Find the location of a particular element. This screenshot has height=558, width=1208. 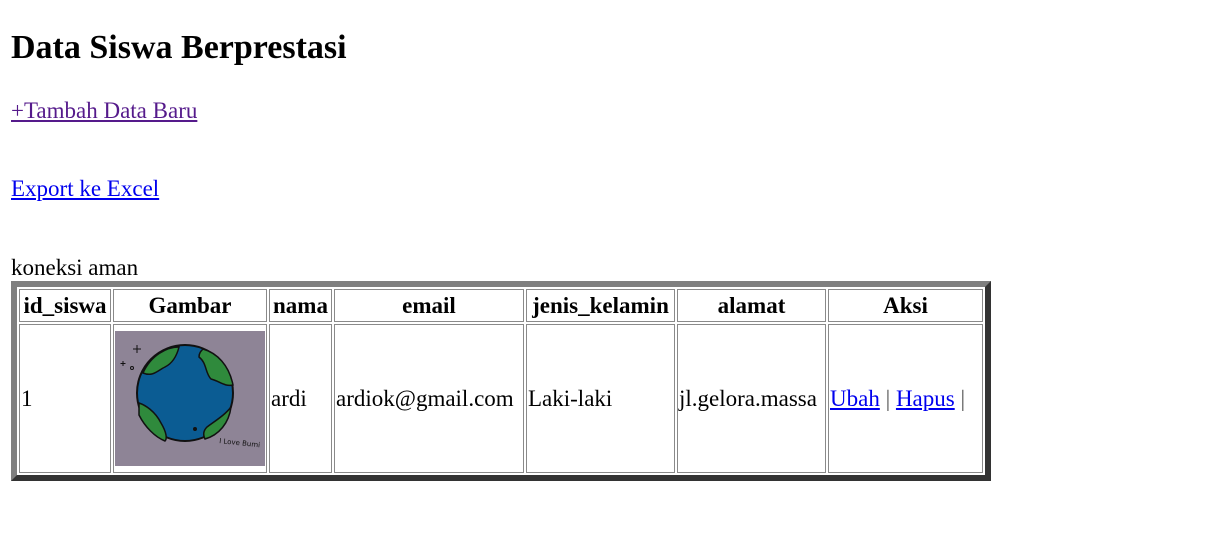

cell-aksi: Ubah | Hapus | is located at coordinates (905, 398).